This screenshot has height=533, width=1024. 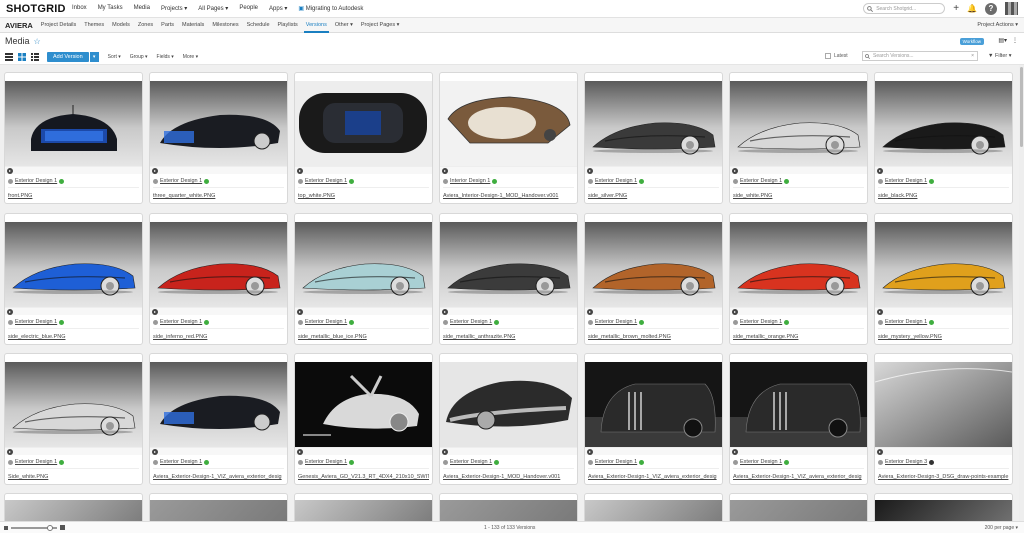 What do you see at coordinates (363, 196) in the screenshot?
I see `version-name: top_white.PNG` at bounding box center [363, 196].